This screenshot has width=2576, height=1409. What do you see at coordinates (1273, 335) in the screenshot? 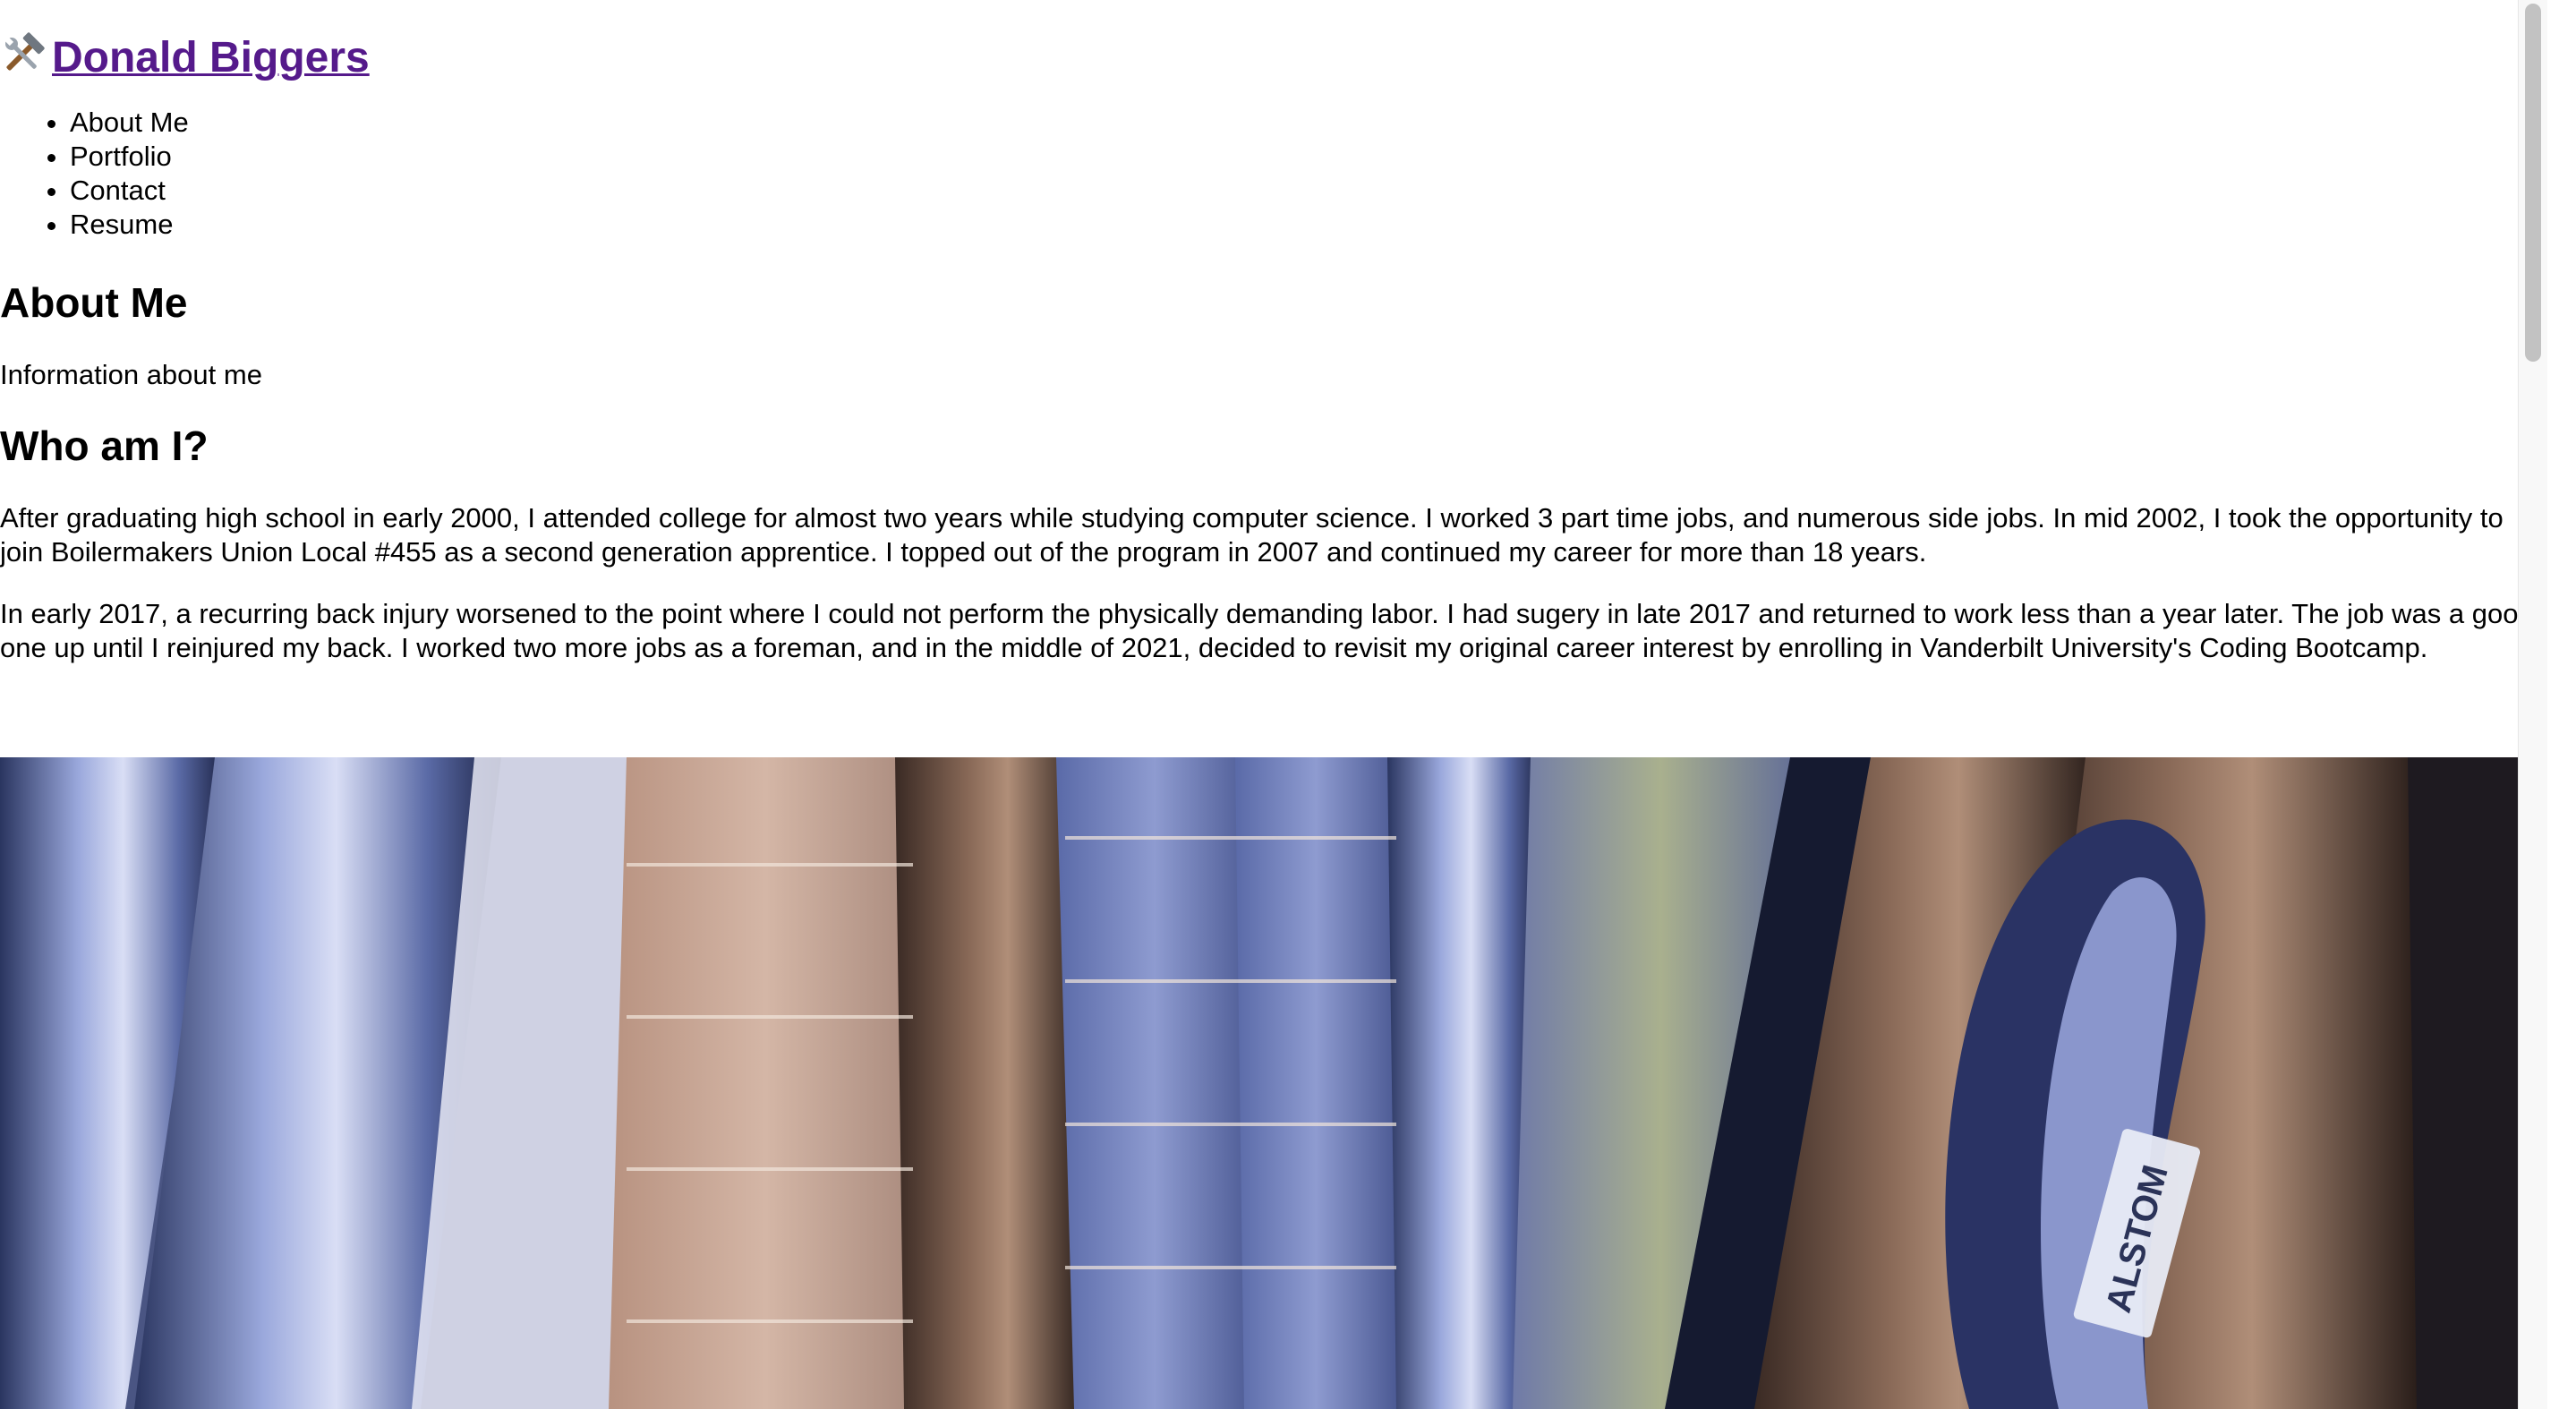
I see `about-section: About Me Information about me` at bounding box center [1273, 335].